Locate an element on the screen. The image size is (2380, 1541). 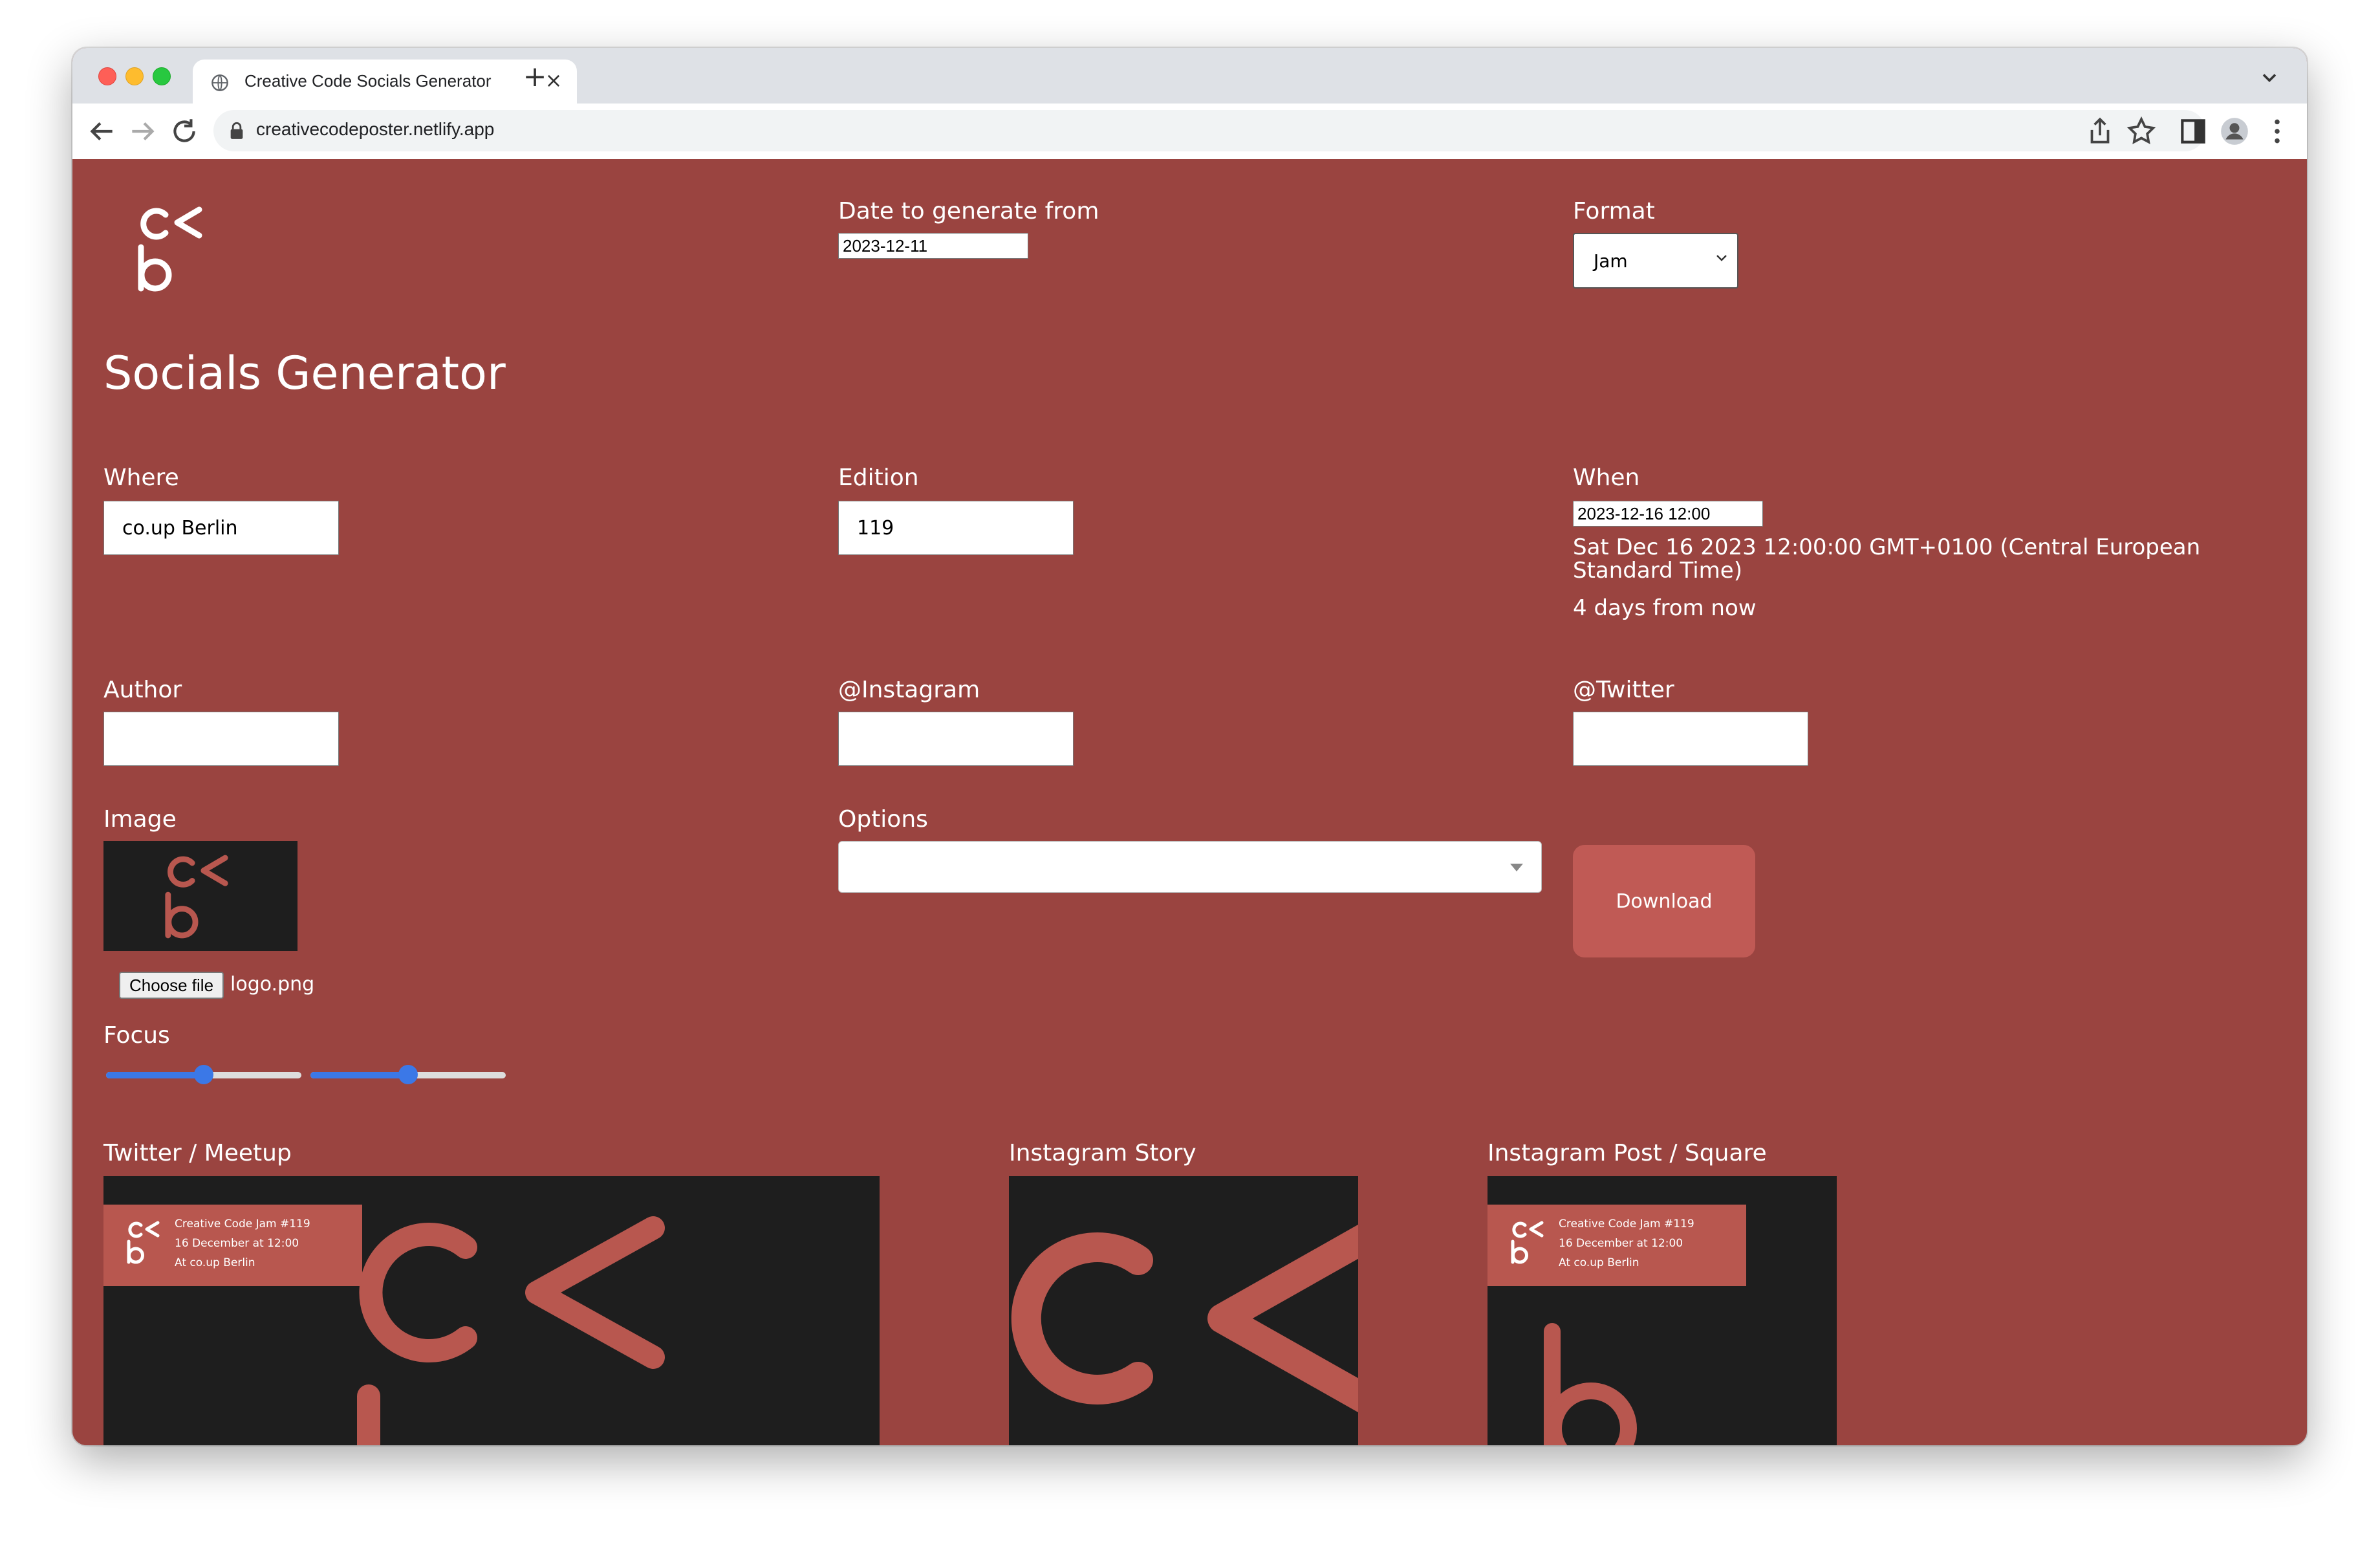
image-thumbnail is located at coordinates (200, 896).